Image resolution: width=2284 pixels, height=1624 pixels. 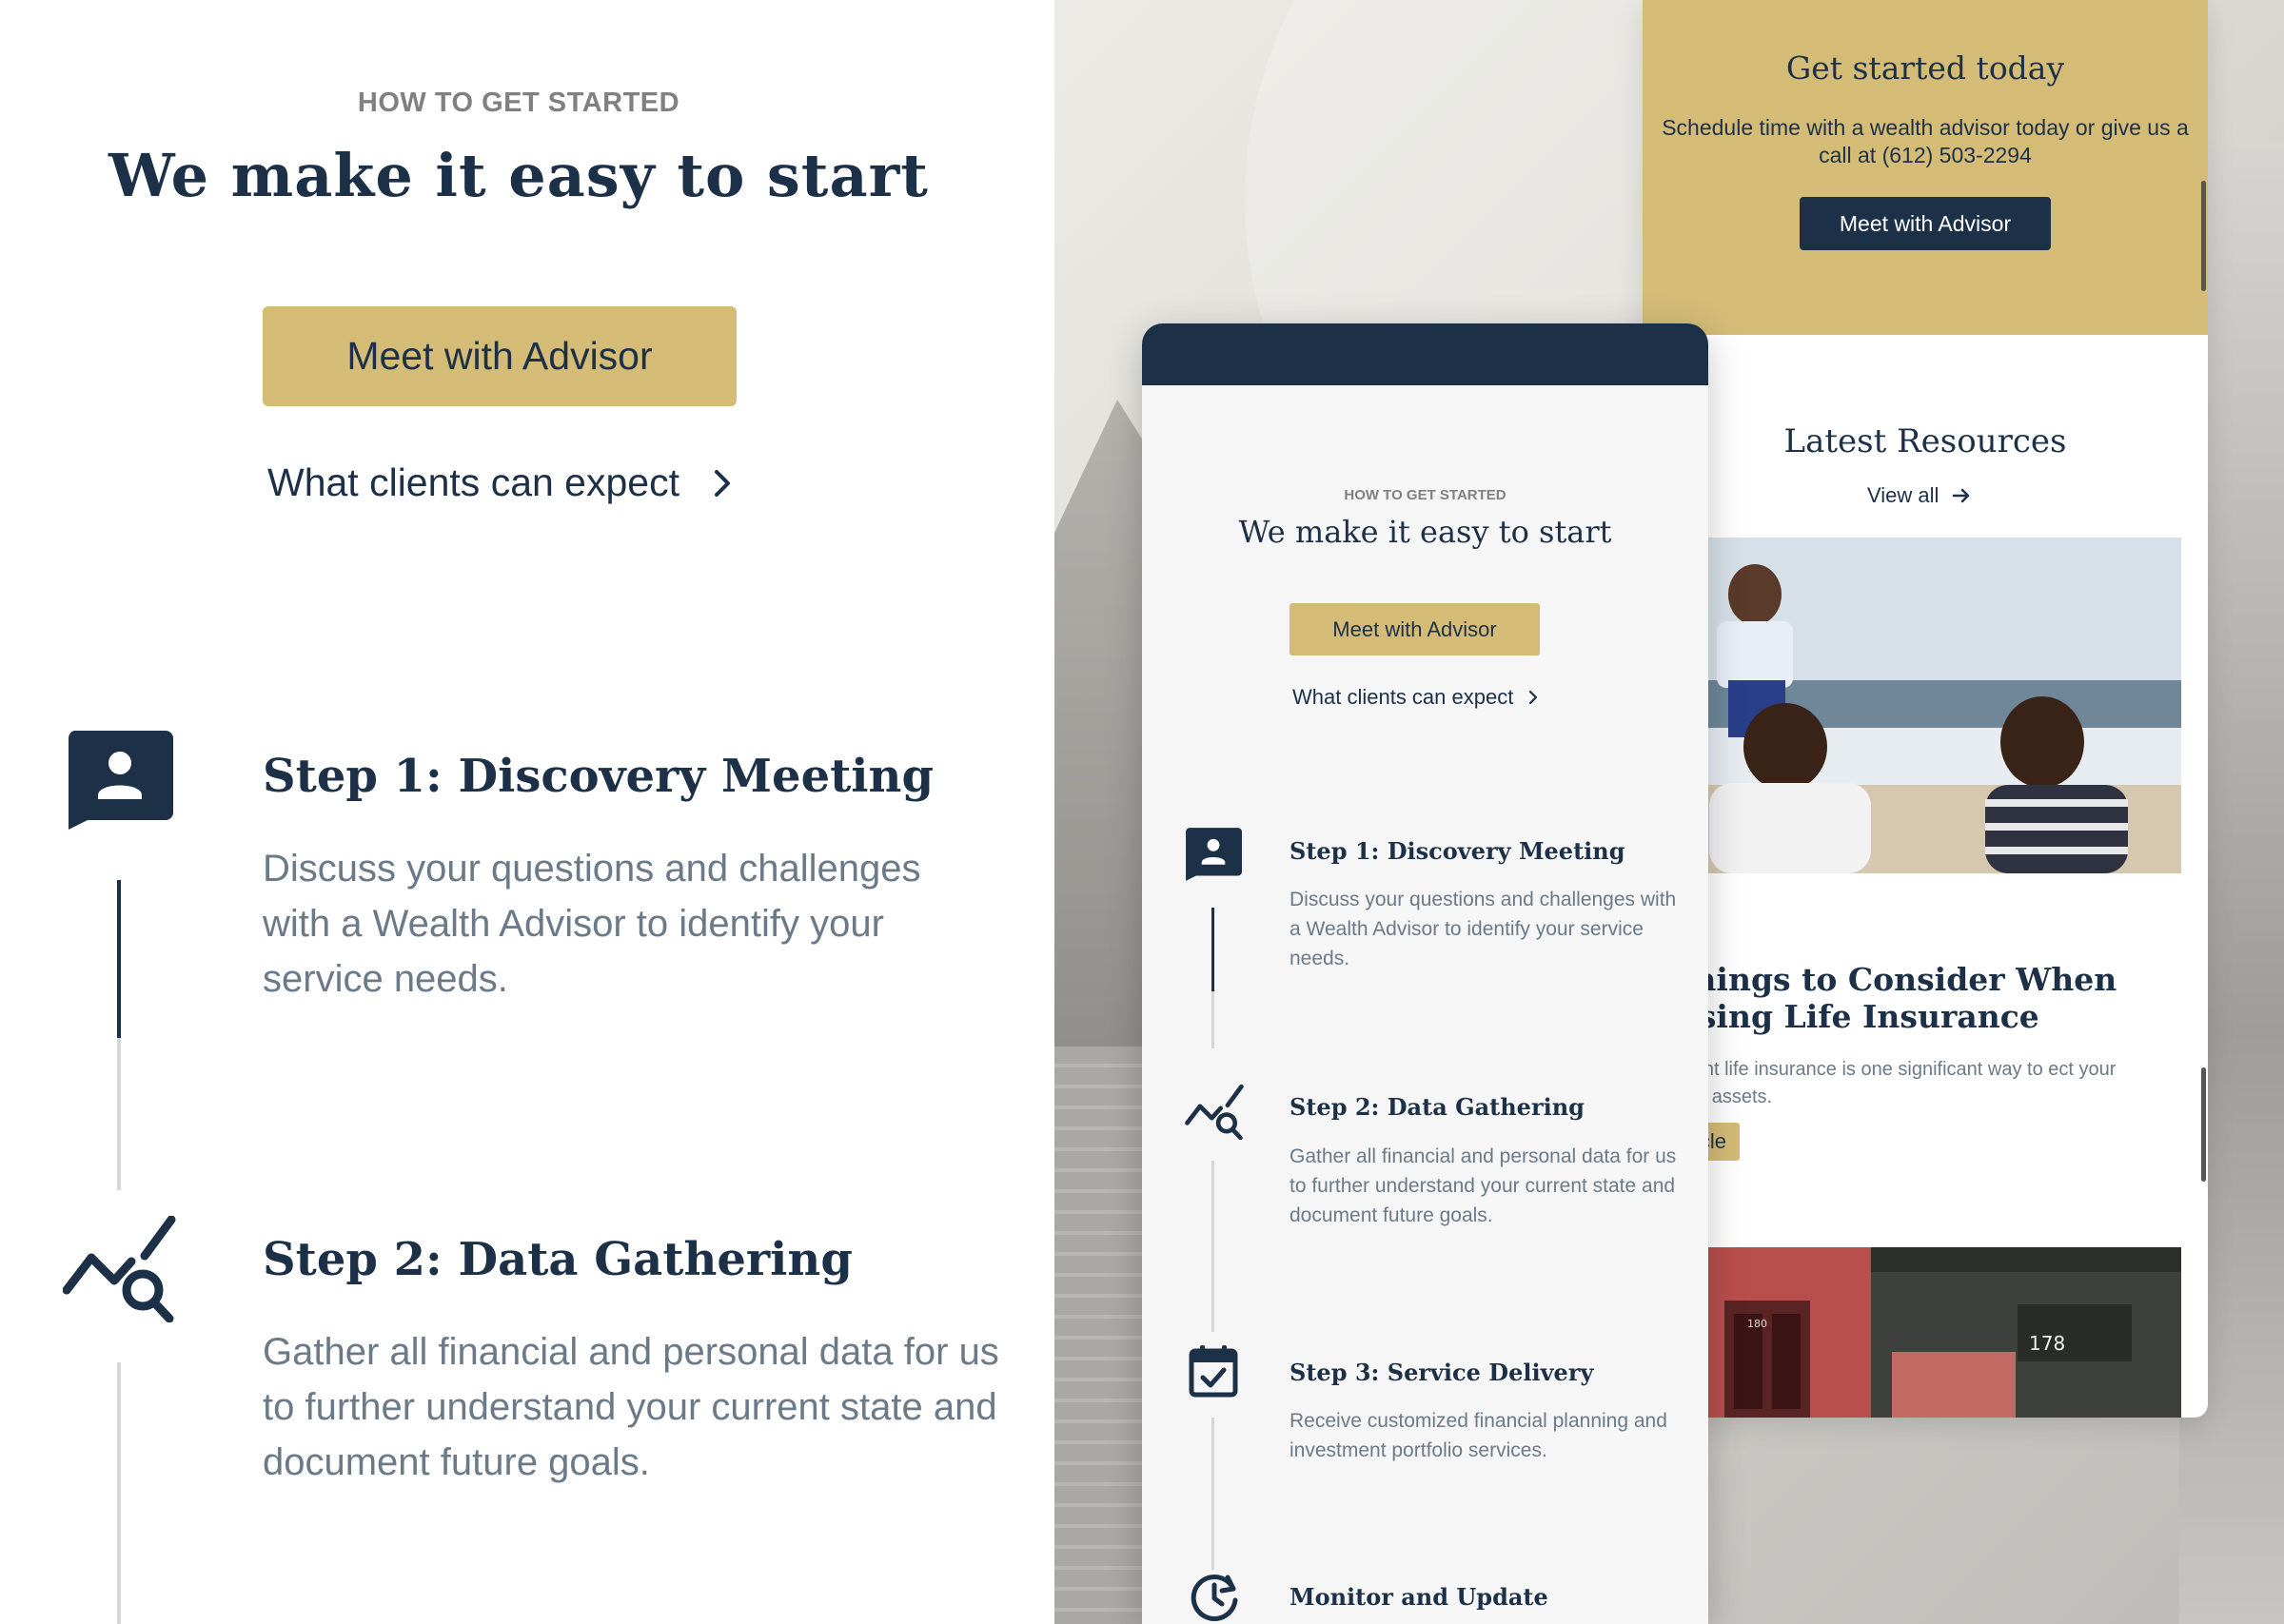 What do you see at coordinates (1925, 68) in the screenshot?
I see `banner-title: Get started today` at bounding box center [1925, 68].